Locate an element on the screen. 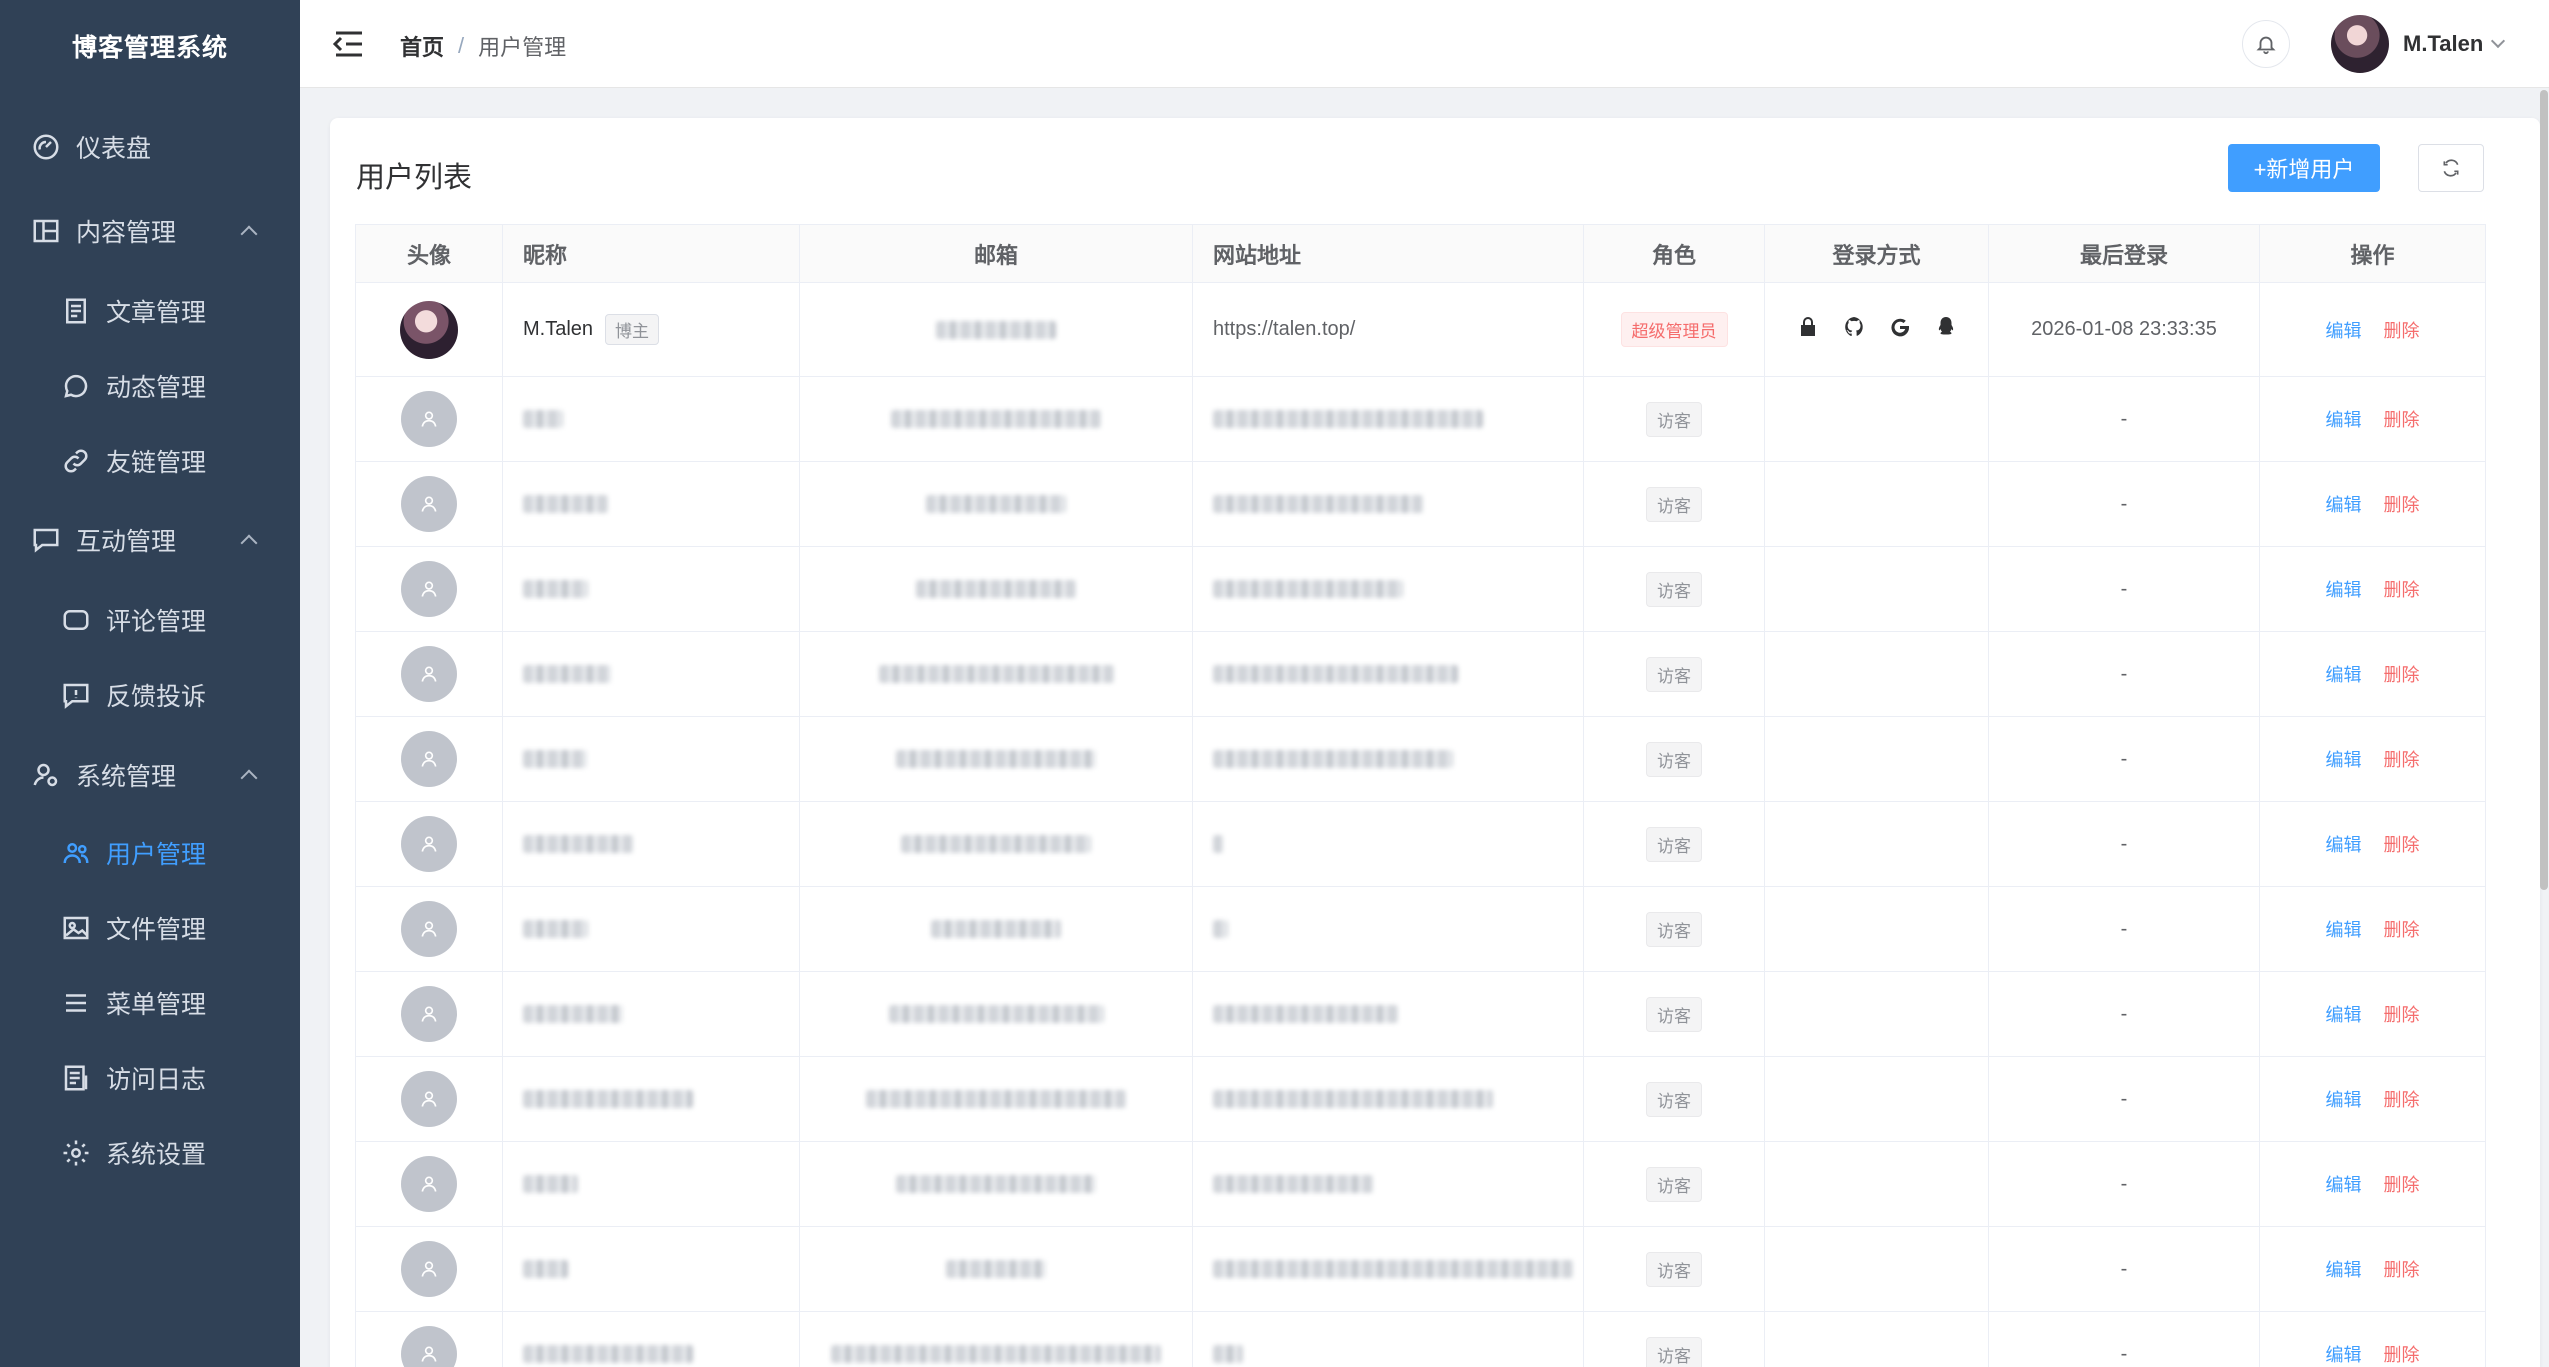 The height and width of the screenshot is (1367, 2549). google-icon is located at coordinates (1899, 327).